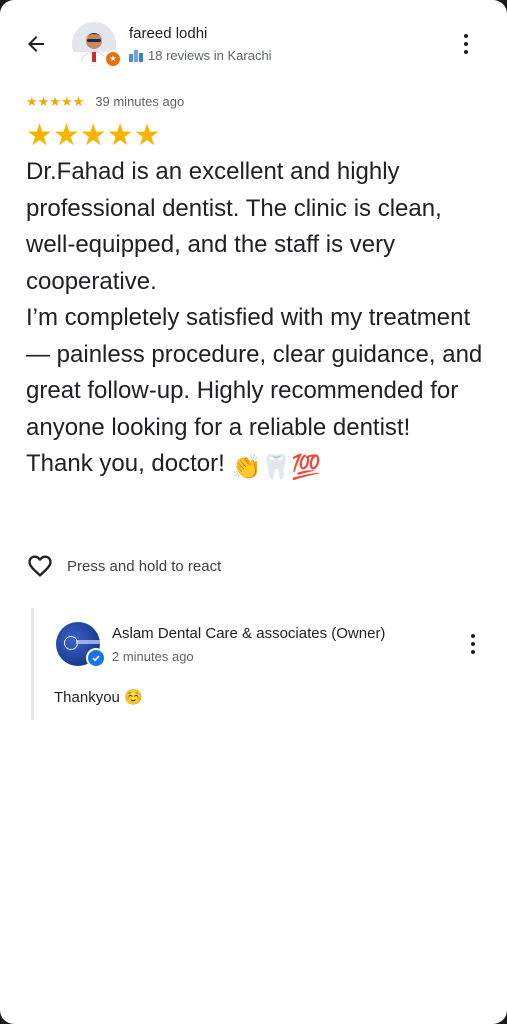 The height and width of the screenshot is (1024, 507). I want to click on review-time: 39 minutes ago, so click(140, 101).